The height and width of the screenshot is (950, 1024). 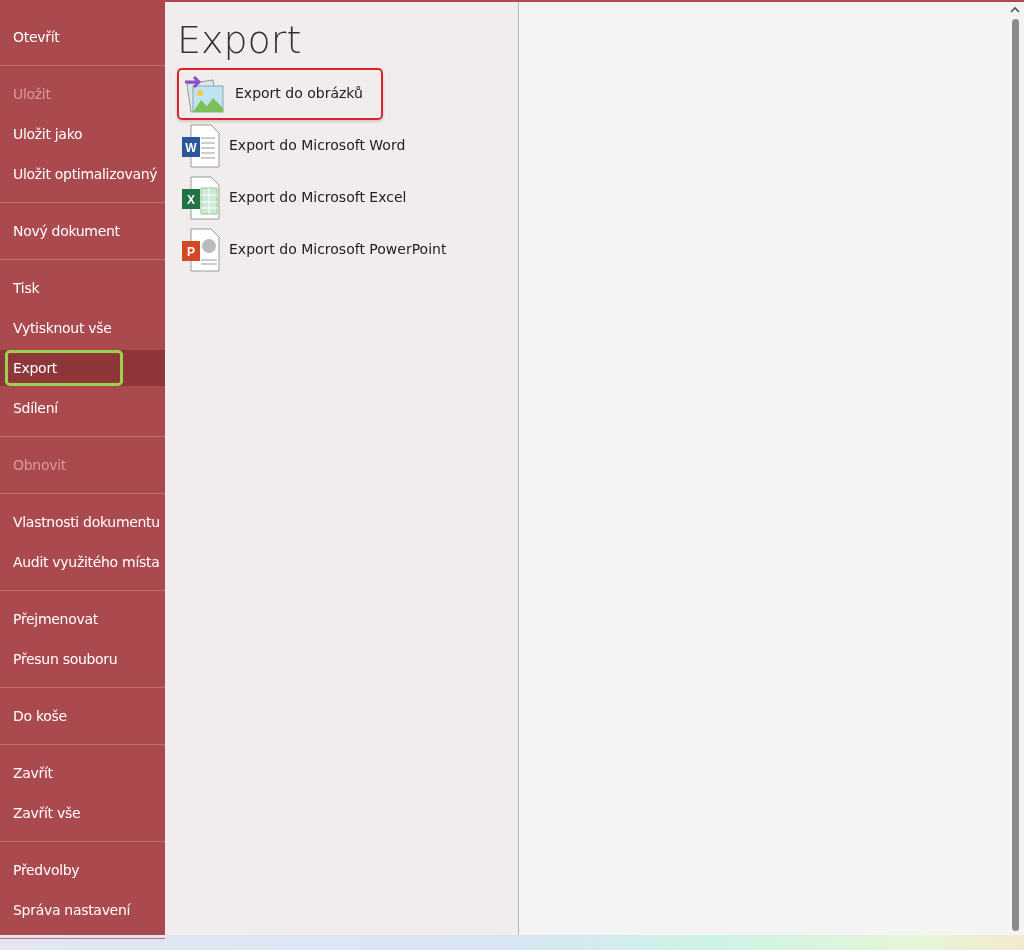 I want to click on scrollbar-thumb, so click(x=1015, y=475).